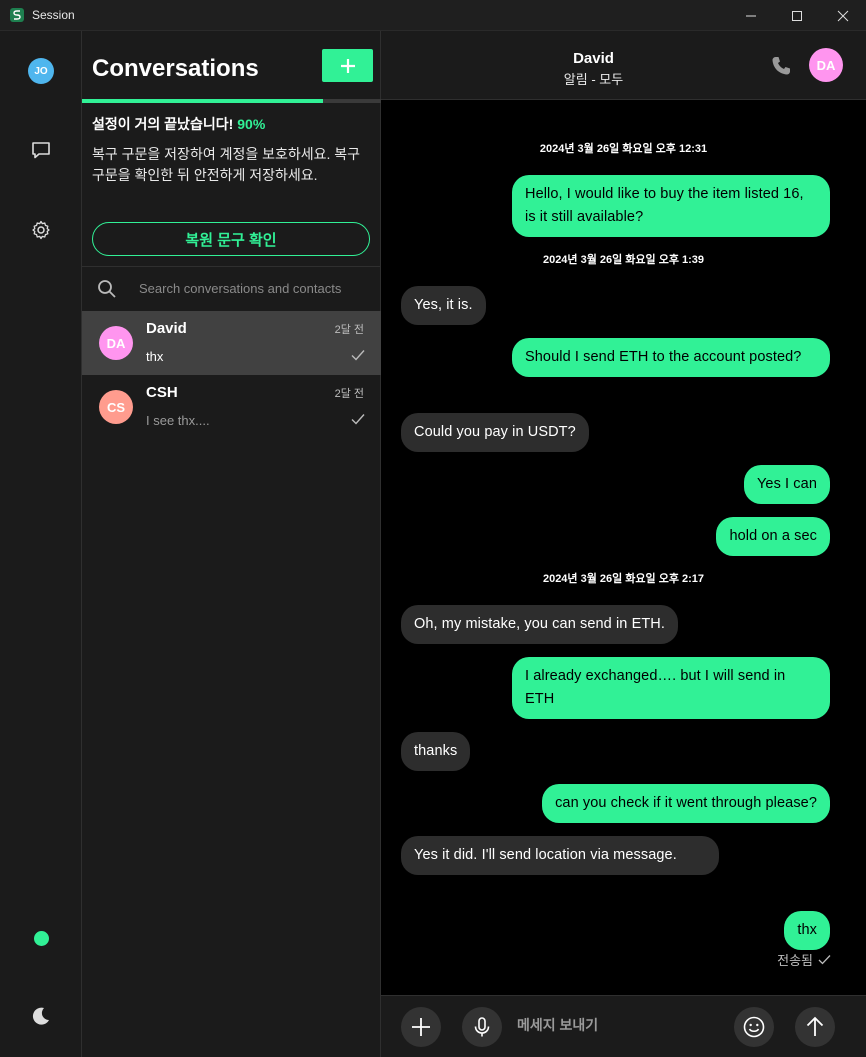  I want to click on arrow-up-icon, so click(815, 1026).